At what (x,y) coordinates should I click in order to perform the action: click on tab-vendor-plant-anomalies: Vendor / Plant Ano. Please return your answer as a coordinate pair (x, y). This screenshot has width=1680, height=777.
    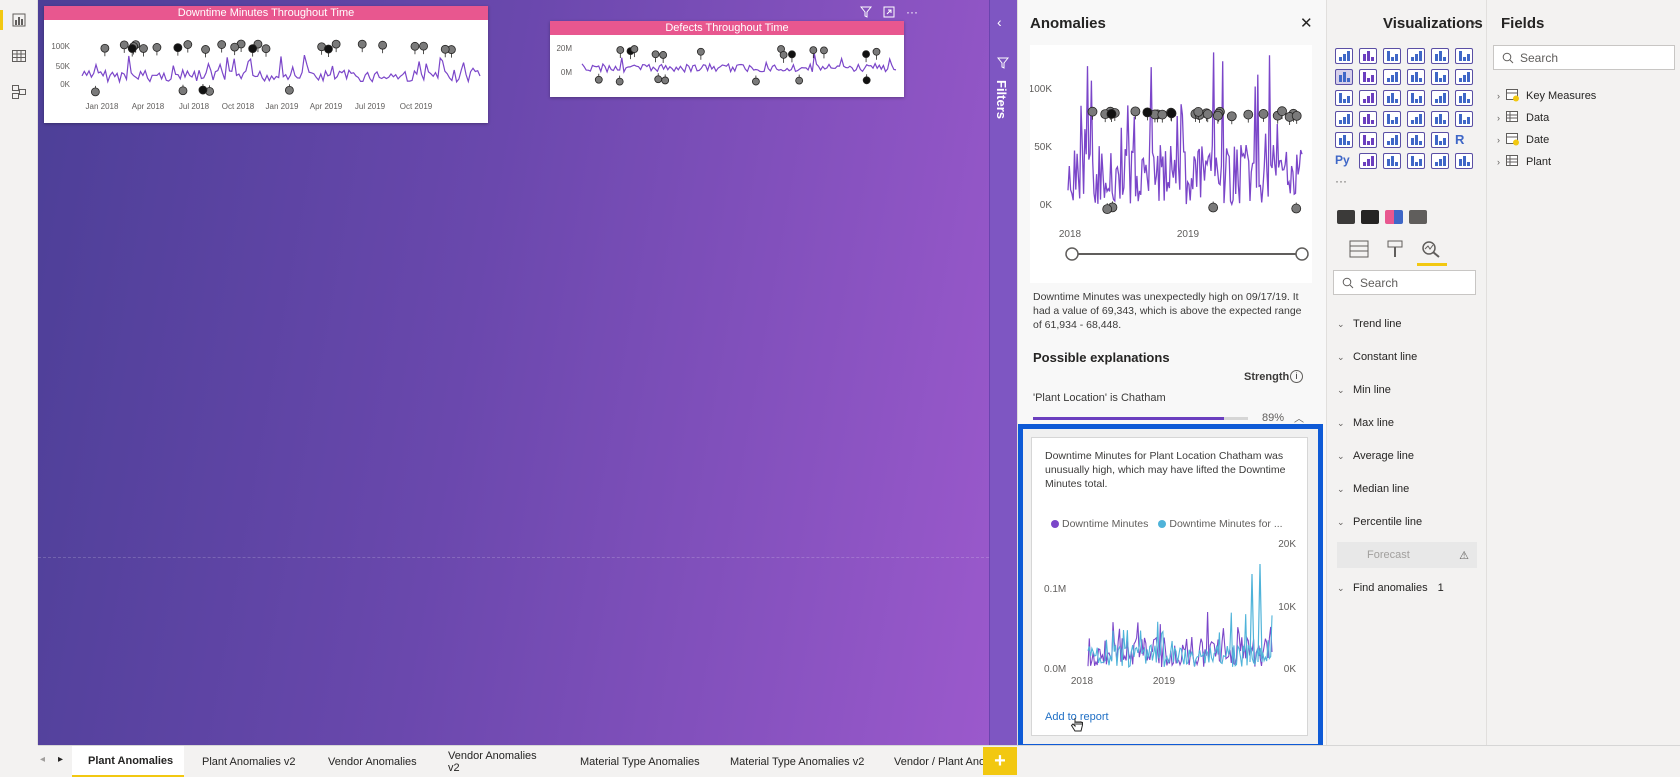
    Looking at the image, I should click on (934, 761).